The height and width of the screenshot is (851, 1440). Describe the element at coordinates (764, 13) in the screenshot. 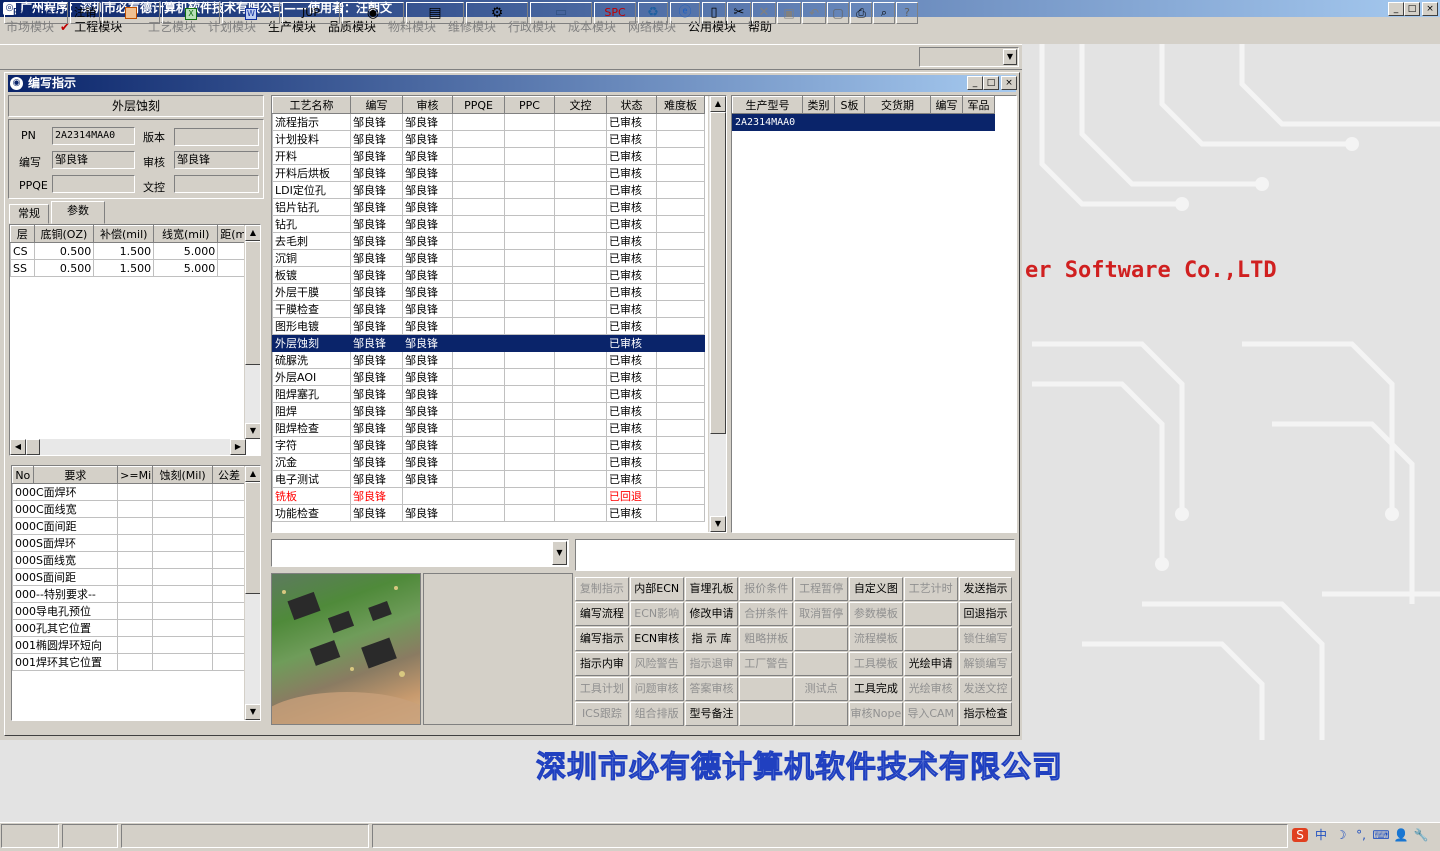

I see `delete-icon: ✕` at that location.